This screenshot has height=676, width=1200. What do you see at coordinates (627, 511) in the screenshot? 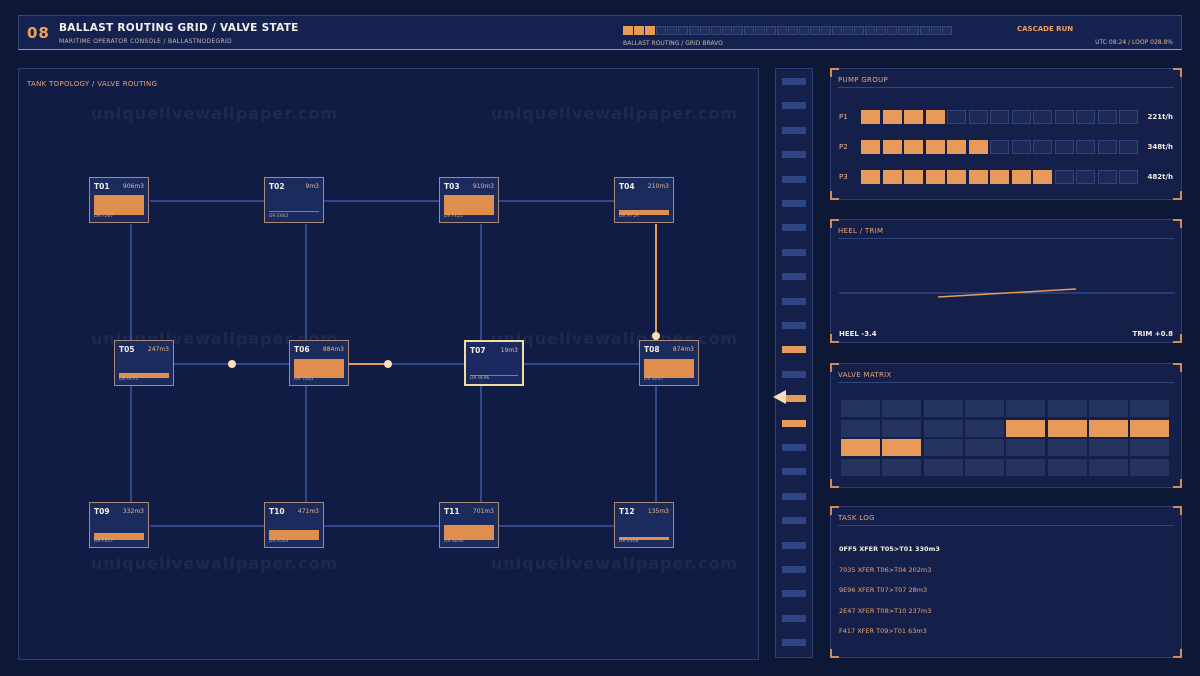
I see `tank-id: T12` at bounding box center [627, 511].